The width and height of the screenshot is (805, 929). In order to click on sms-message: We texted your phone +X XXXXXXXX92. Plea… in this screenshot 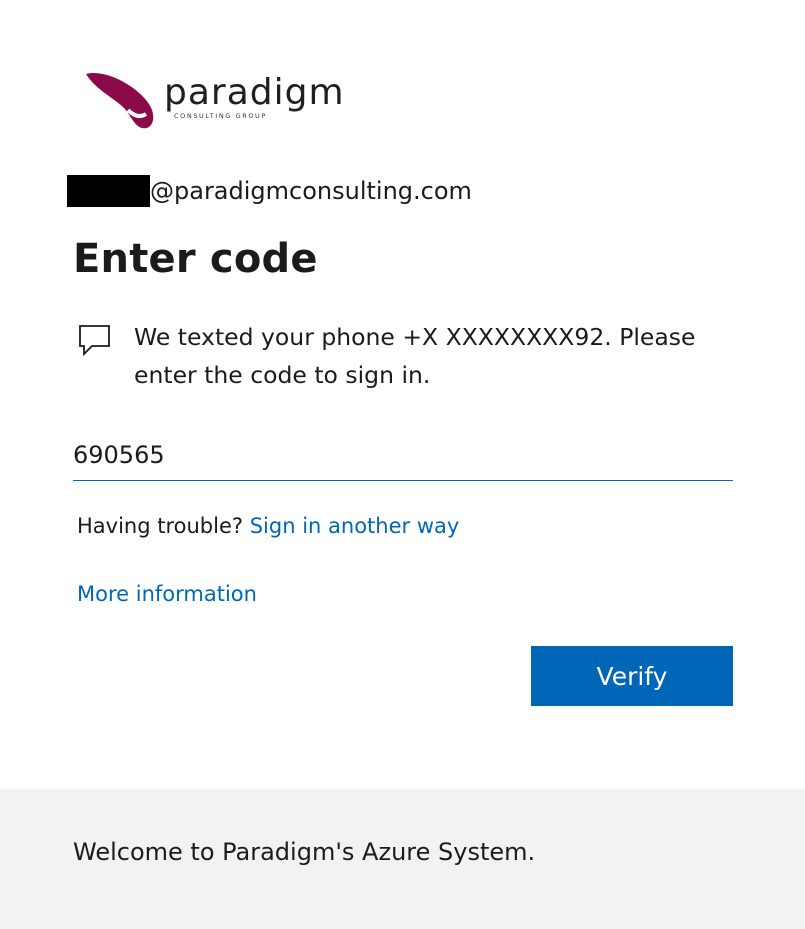, I will do `click(408, 356)`.